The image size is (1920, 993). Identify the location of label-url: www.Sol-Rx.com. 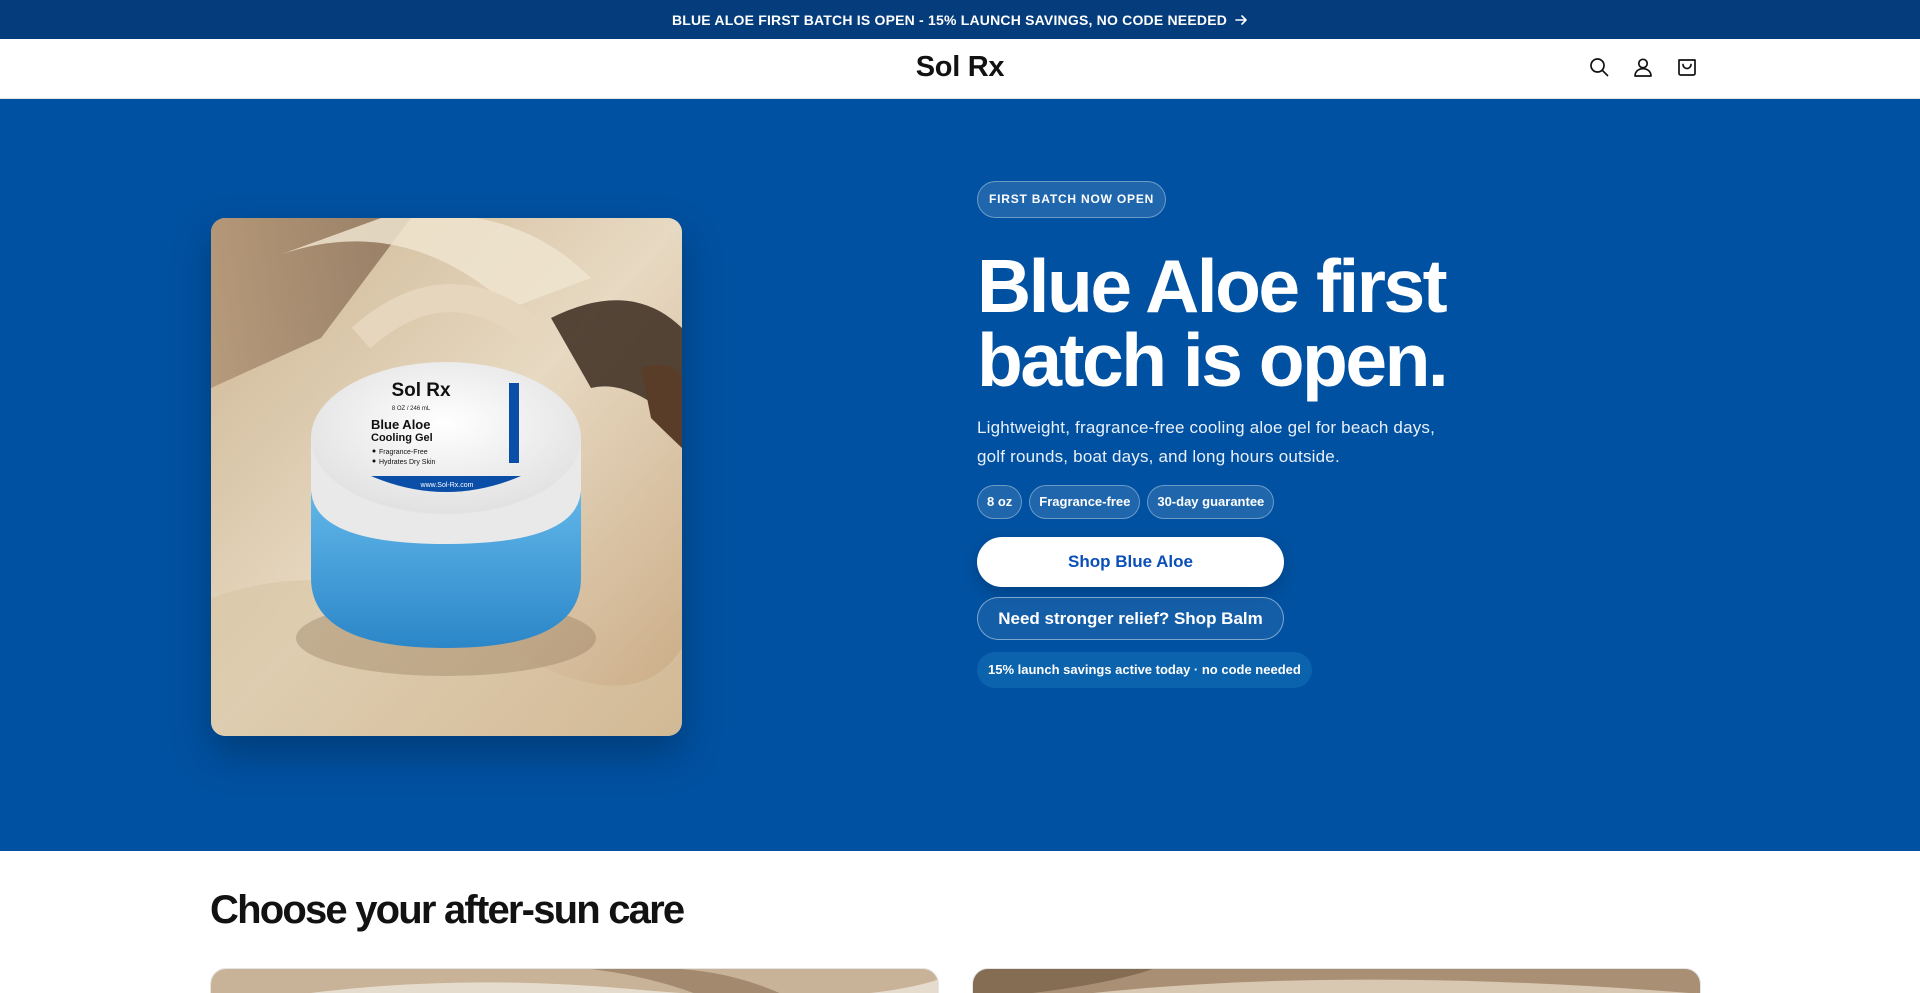
(447, 485).